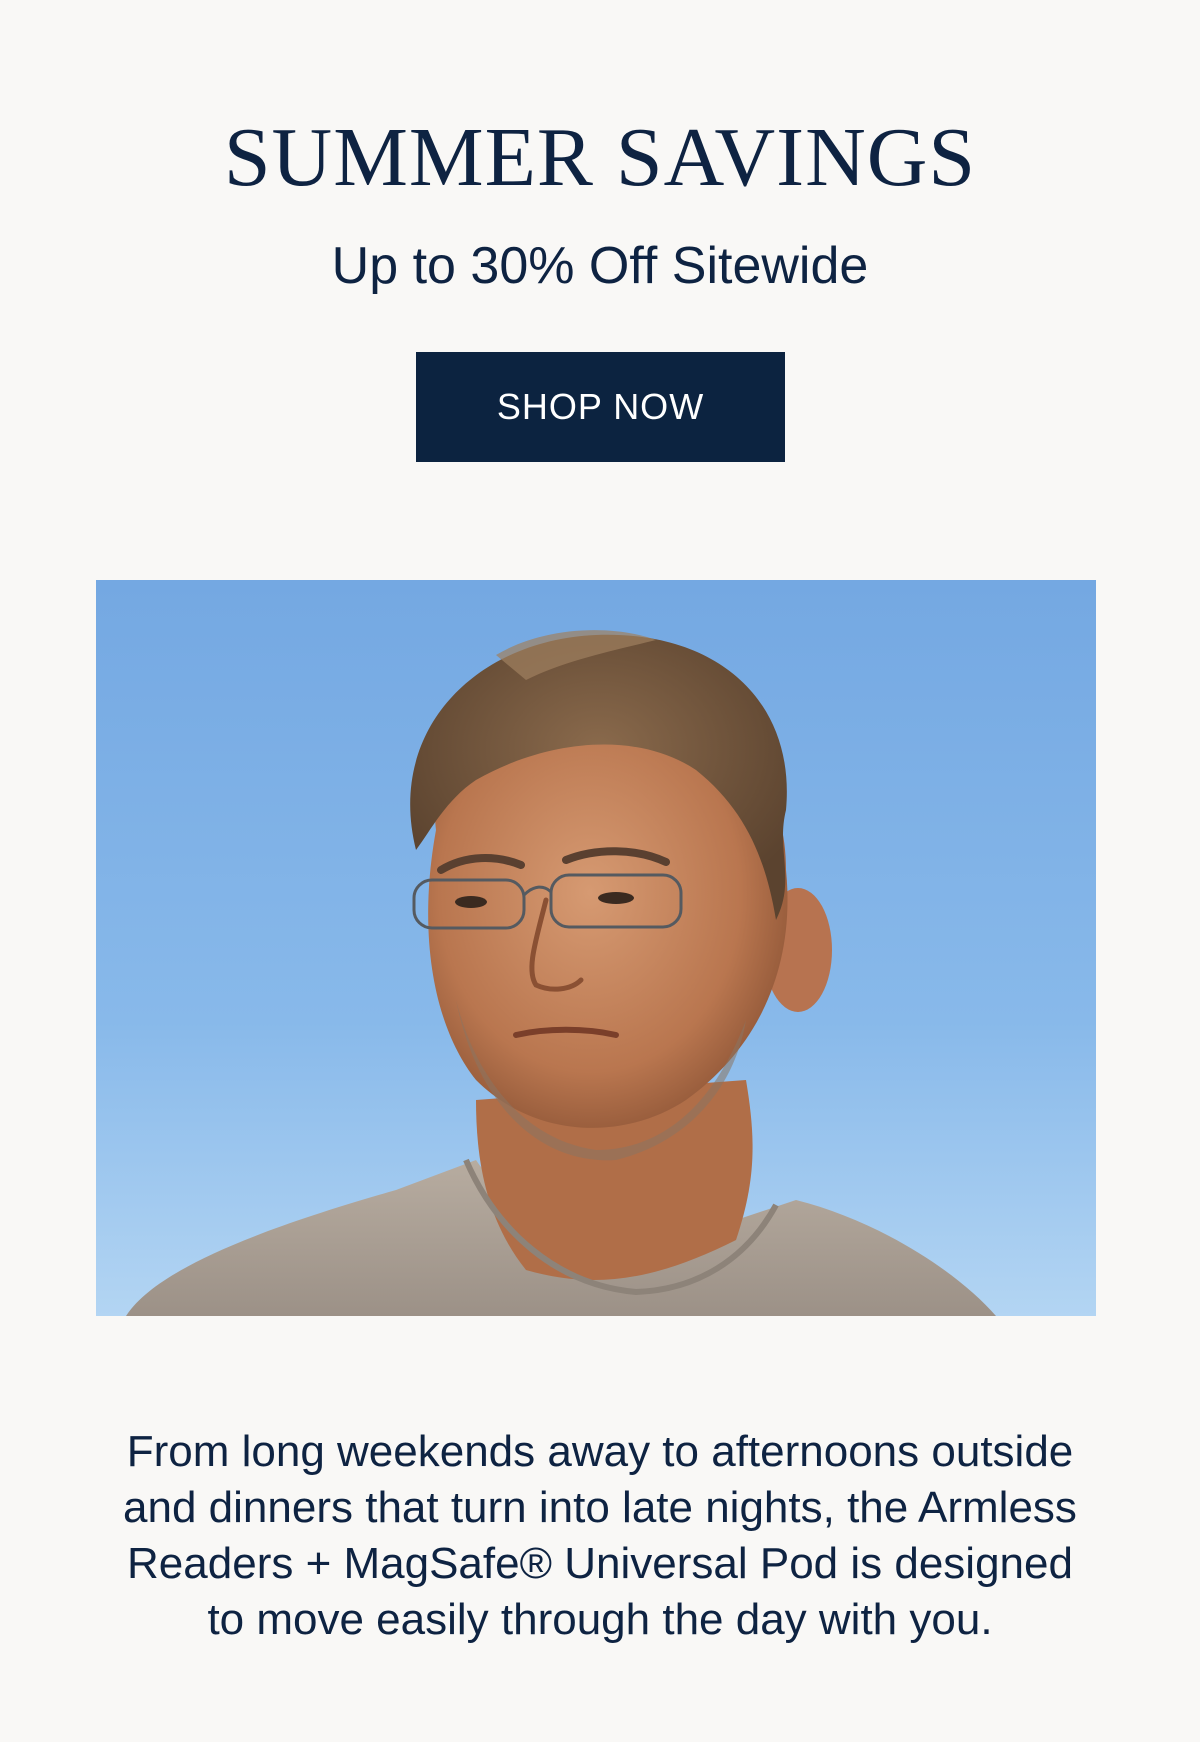  I want to click on promo-headline: SUMMER SAVINGS, so click(600, 157).